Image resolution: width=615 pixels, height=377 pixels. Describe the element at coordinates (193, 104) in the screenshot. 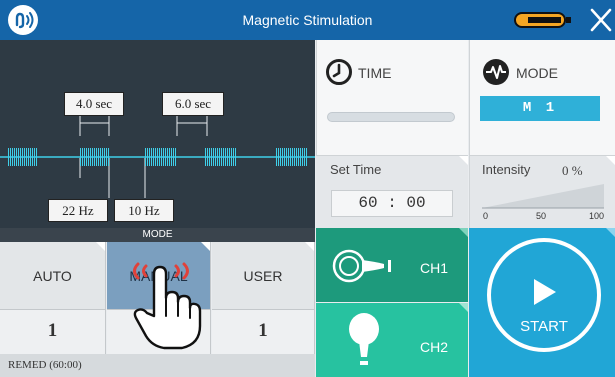

I see `off-duration: 6.0 sec` at that location.